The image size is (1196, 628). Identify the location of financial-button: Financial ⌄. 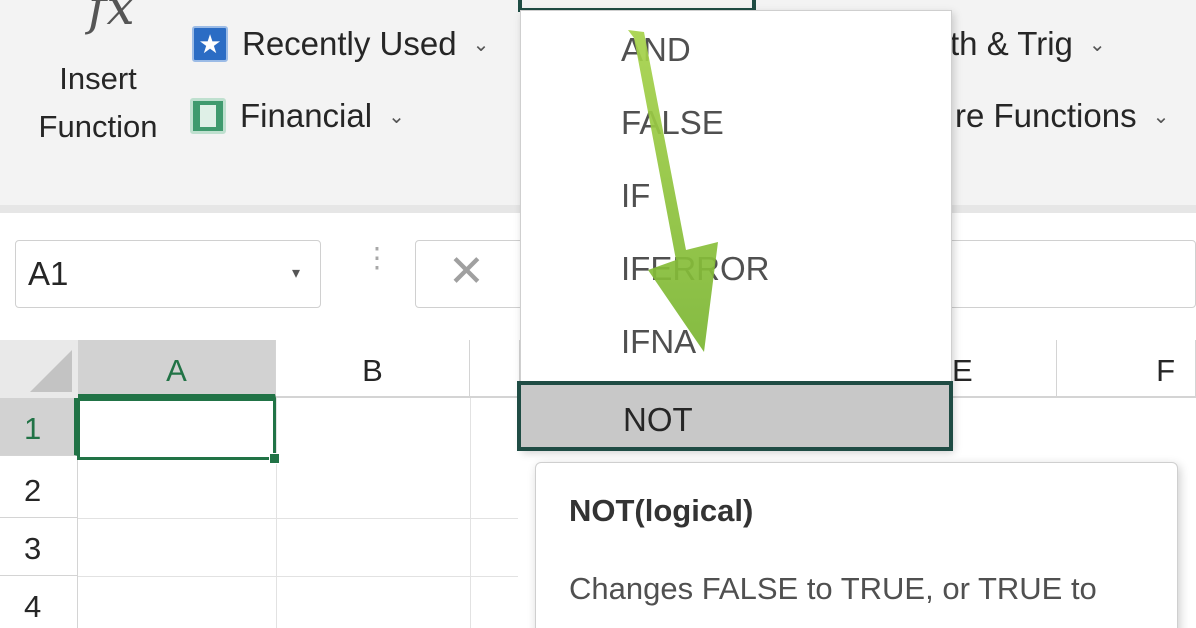
(297, 116).